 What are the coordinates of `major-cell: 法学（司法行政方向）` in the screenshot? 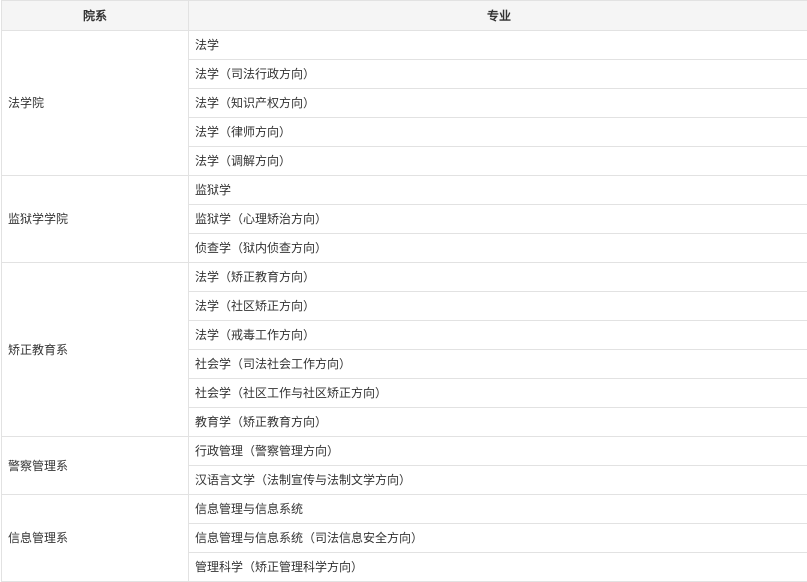 It's located at (497, 74).